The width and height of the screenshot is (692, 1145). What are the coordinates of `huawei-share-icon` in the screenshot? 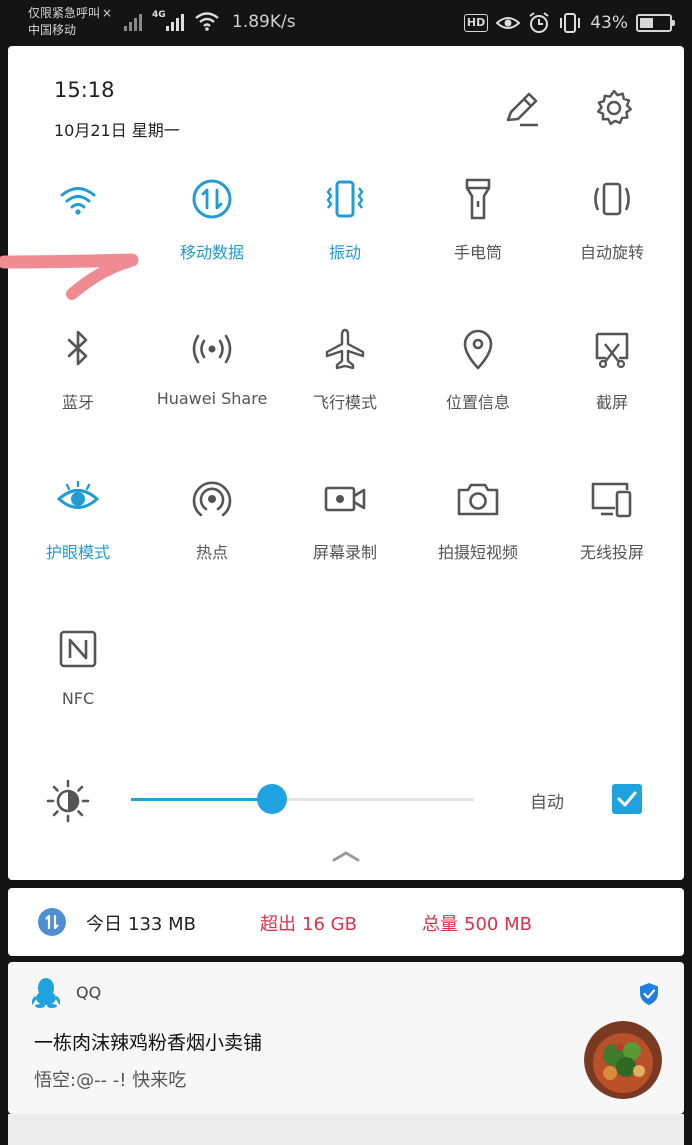 It's located at (212, 349).